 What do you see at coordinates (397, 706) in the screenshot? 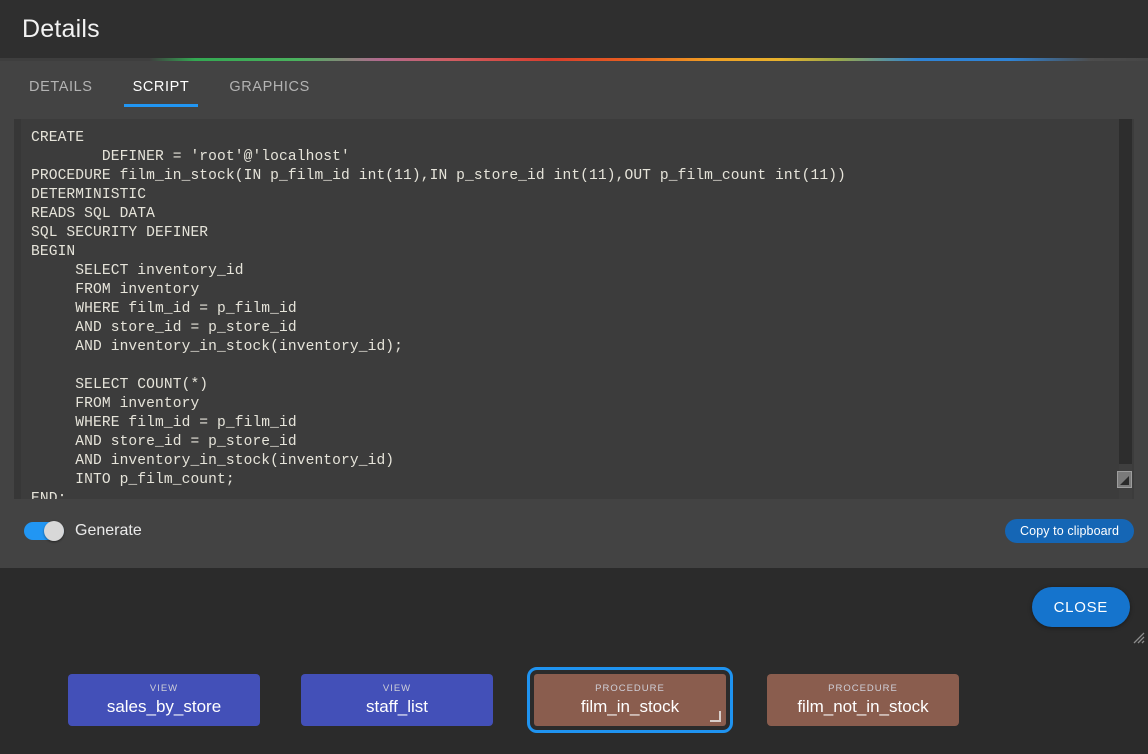
I see `object-card-name: staff_list` at bounding box center [397, 706].